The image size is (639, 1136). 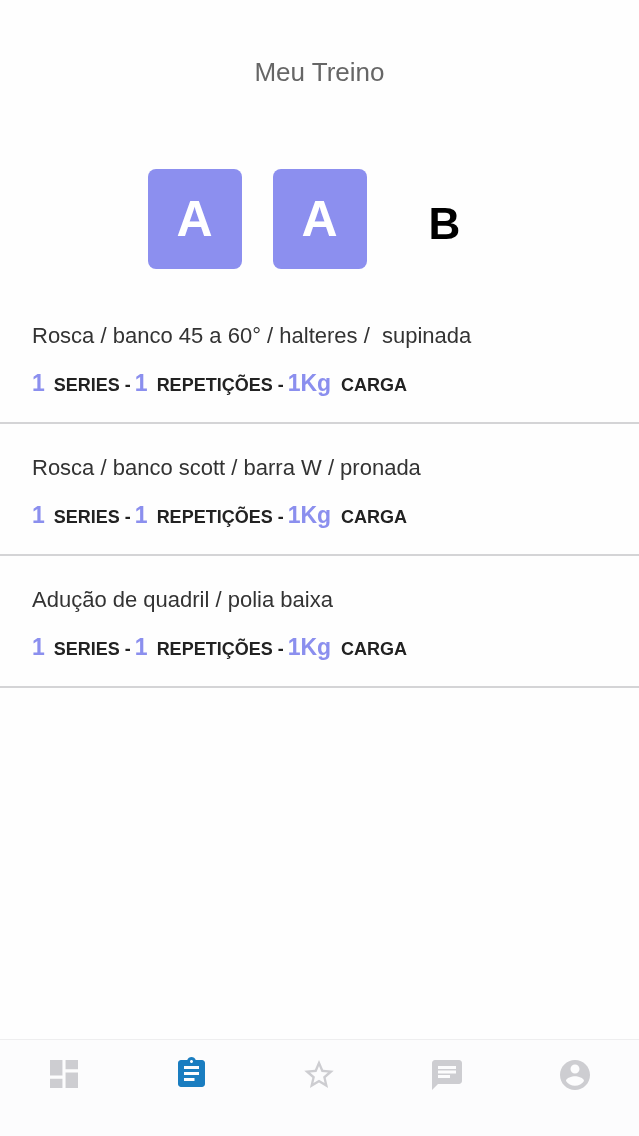 What do you see at coordinates (252, 336) in the screenshot?
I see `exercise-name: Rosca / banco 45 a 60° / halteres / supinada` at bounding box center [252, 336].